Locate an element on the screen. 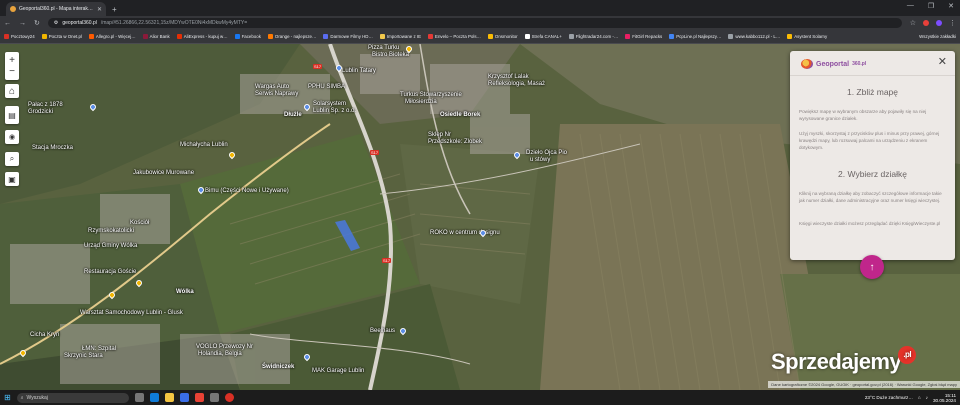 This screenshot has width=960, height=405. map-label: Wólka is located at coordinates (185, 292).